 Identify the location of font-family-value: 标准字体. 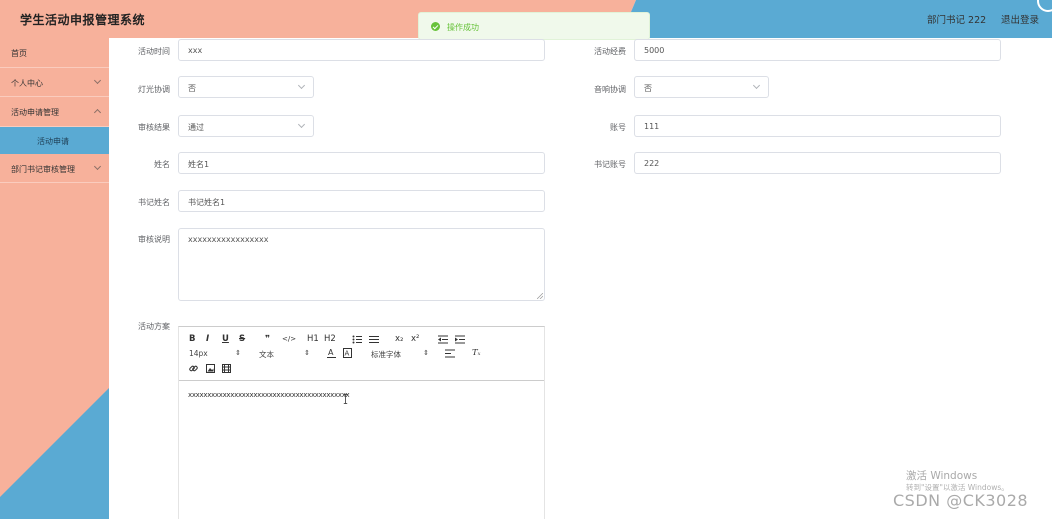
(386, 354).